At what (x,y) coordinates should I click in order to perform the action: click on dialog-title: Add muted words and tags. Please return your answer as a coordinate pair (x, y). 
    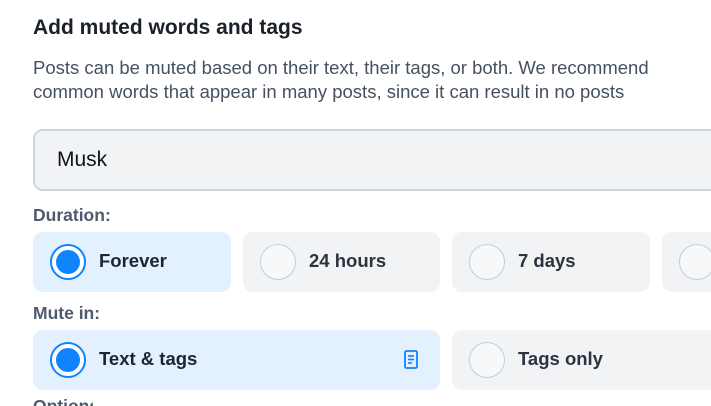
    Looking at the image, I should click on (168, 27).